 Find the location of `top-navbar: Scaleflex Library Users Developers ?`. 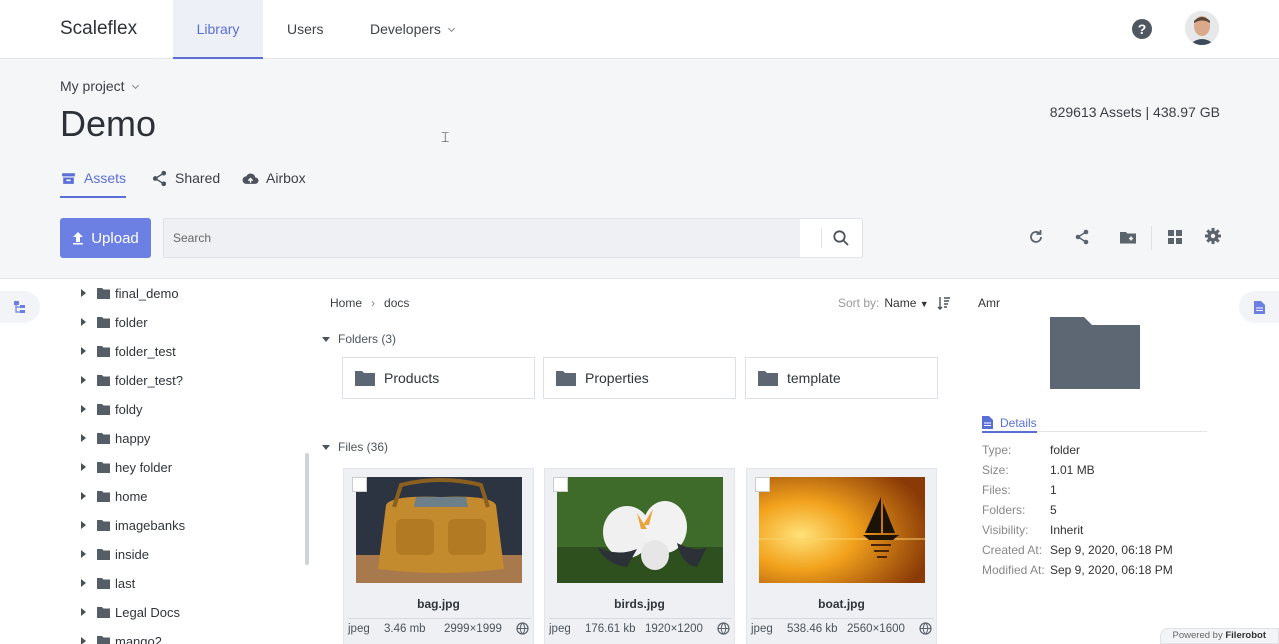

top-navbar: Scaleflex Library Users Developers ? is located at coordinates (639, 29).